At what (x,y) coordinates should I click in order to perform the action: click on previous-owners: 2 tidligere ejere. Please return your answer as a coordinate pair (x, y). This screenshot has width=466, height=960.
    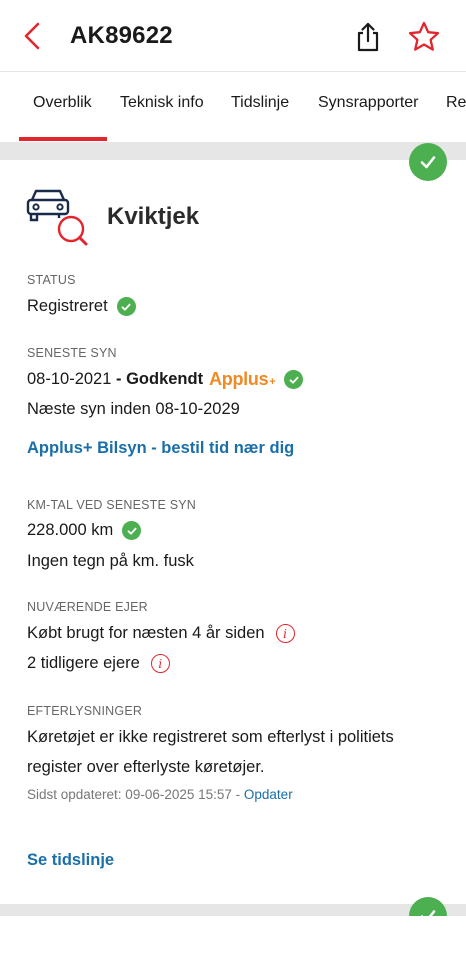
    Looking at the image, I should click on (83, 663).